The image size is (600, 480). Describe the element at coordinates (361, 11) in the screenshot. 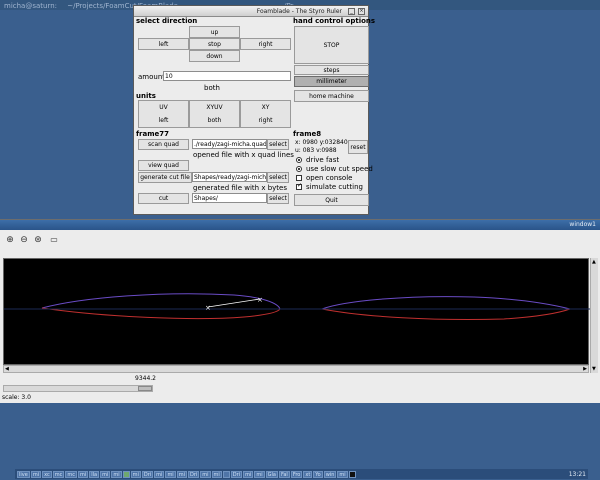

I see `close-icon: ×` at that location.